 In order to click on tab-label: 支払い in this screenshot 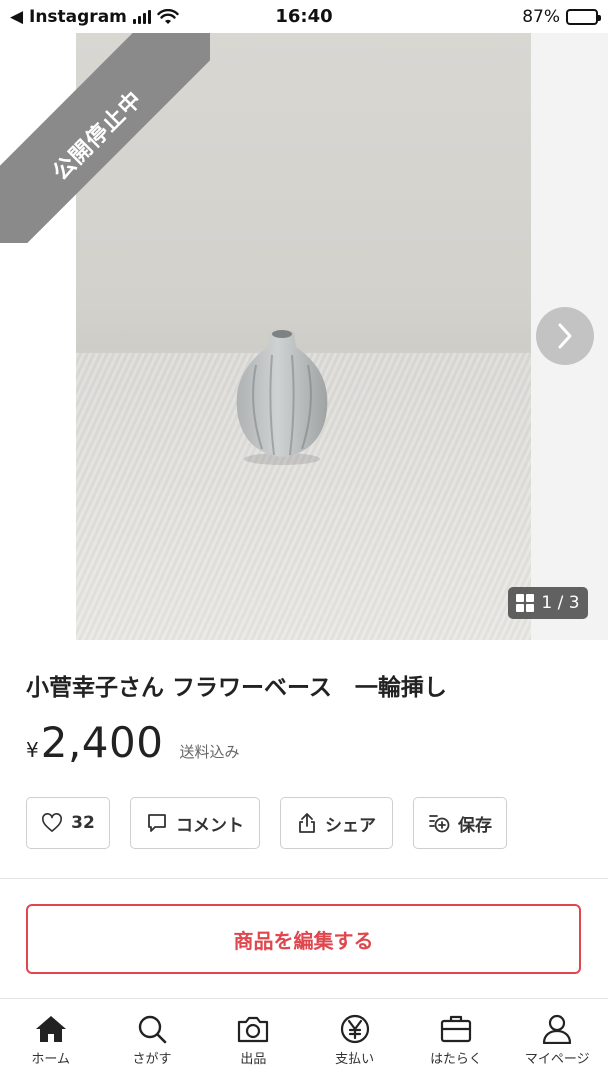, I will do `click(355, 1059)`.